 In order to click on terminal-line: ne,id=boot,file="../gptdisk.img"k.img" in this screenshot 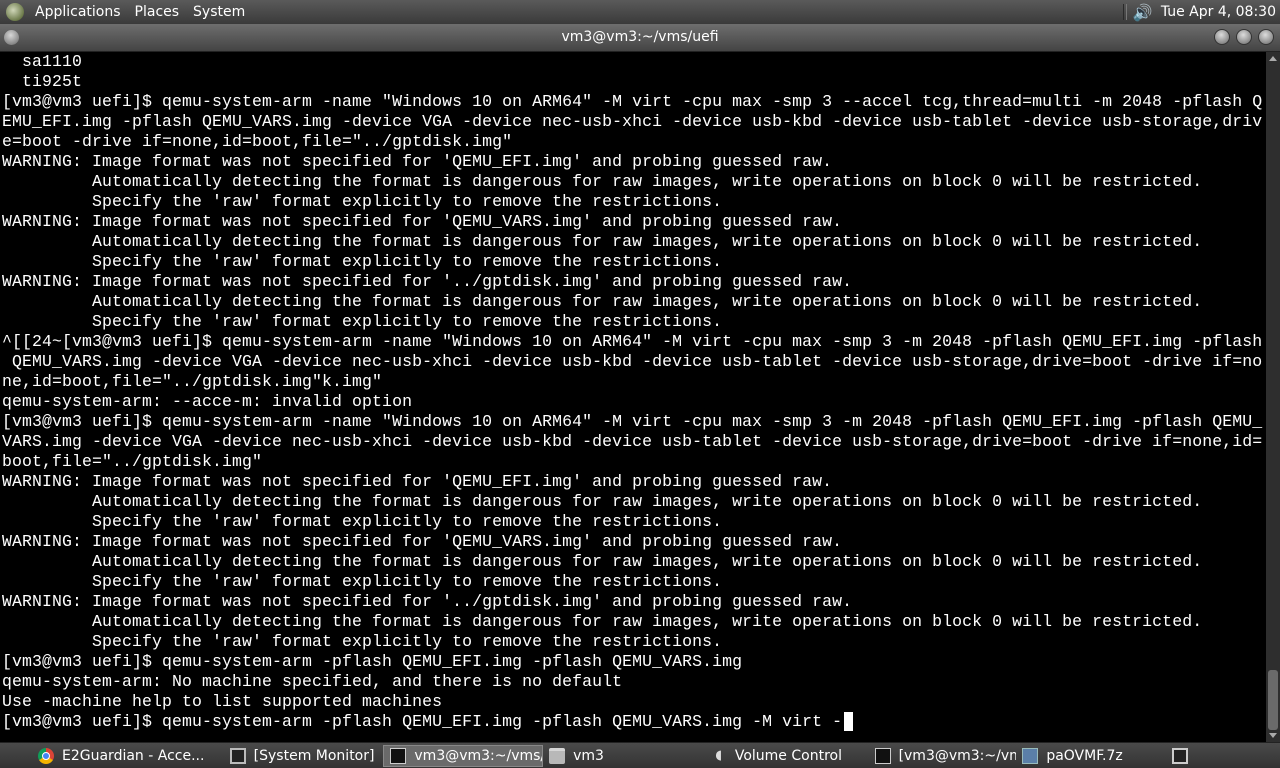, I will do `click(192, 381)`.